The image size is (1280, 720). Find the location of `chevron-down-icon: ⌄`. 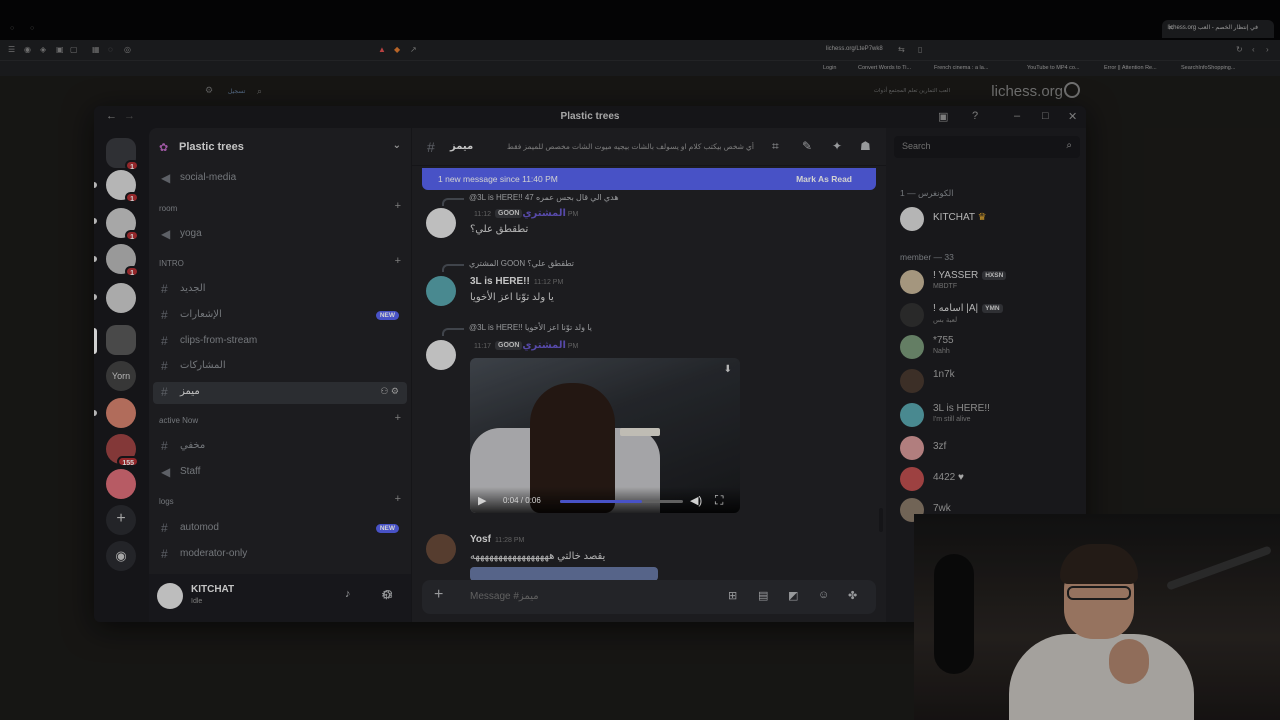

chevron-down-icon: ⌄ is located at coordinates (397, 145).